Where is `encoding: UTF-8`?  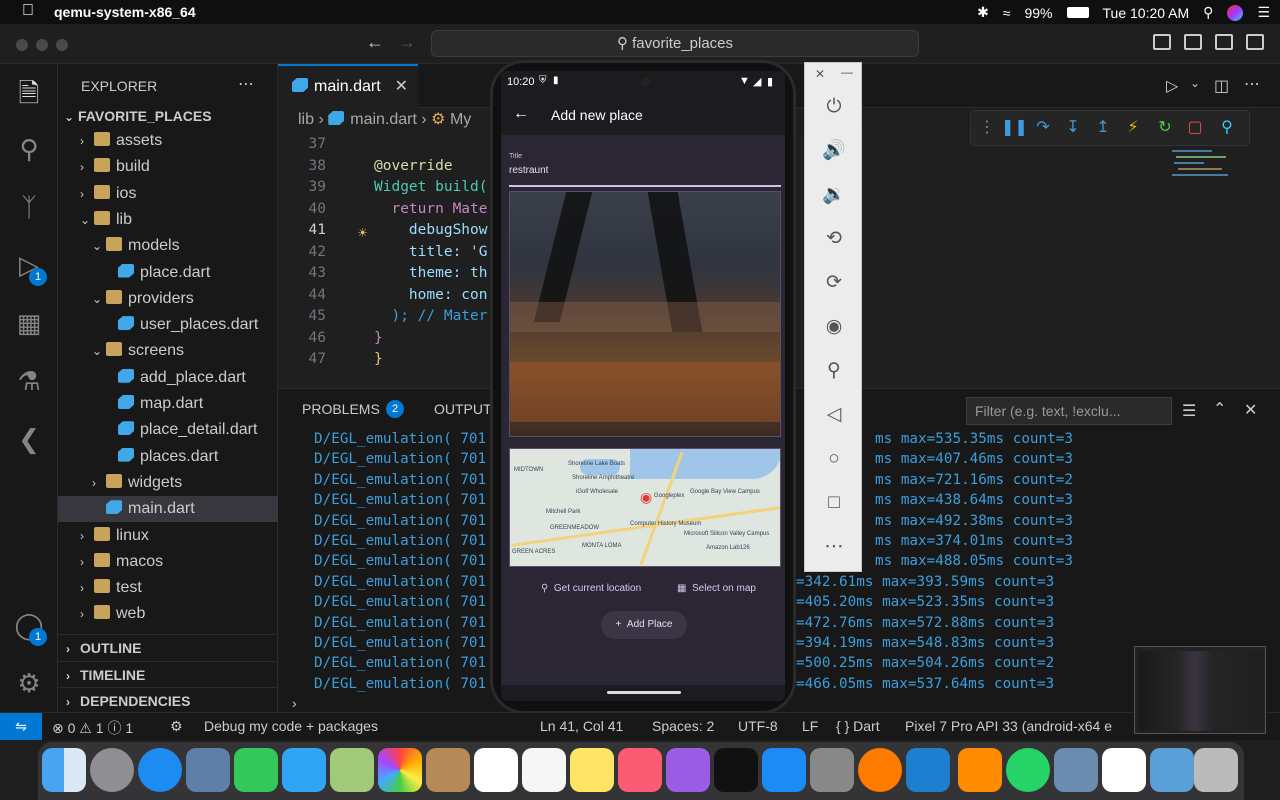
encoding: UTF-8 is located at coordinates (758, 726).